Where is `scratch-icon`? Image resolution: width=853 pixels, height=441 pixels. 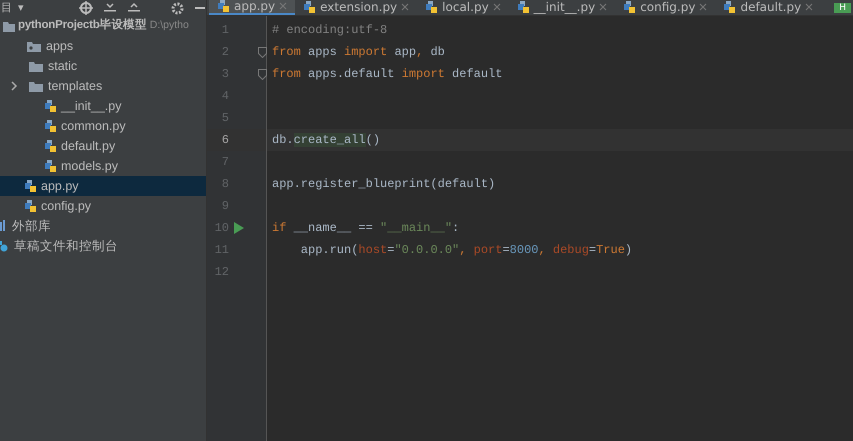
scratch-icon is located at coordinates (5, 246).